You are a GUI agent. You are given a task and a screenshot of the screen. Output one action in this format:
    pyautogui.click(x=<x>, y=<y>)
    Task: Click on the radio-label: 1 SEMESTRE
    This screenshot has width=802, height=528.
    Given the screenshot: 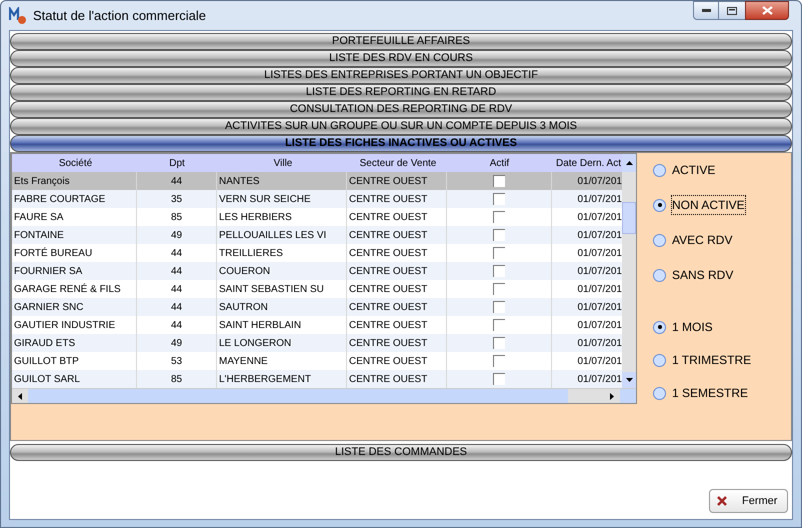 What is the action you would take?
    pyautogui.click(x=710, y=393)
    